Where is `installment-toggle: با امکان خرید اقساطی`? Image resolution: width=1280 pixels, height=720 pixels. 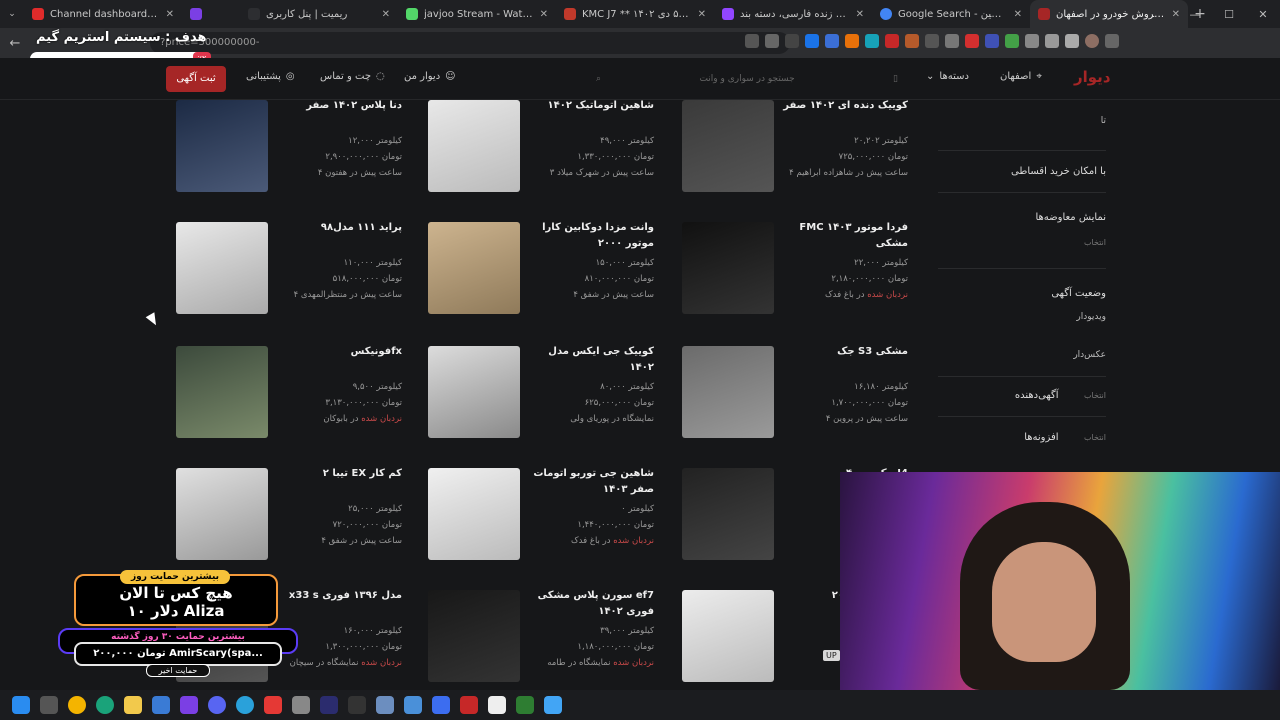
installment-toggle: با امکان خرید اقساطی is located at coordinates (1022, 171).